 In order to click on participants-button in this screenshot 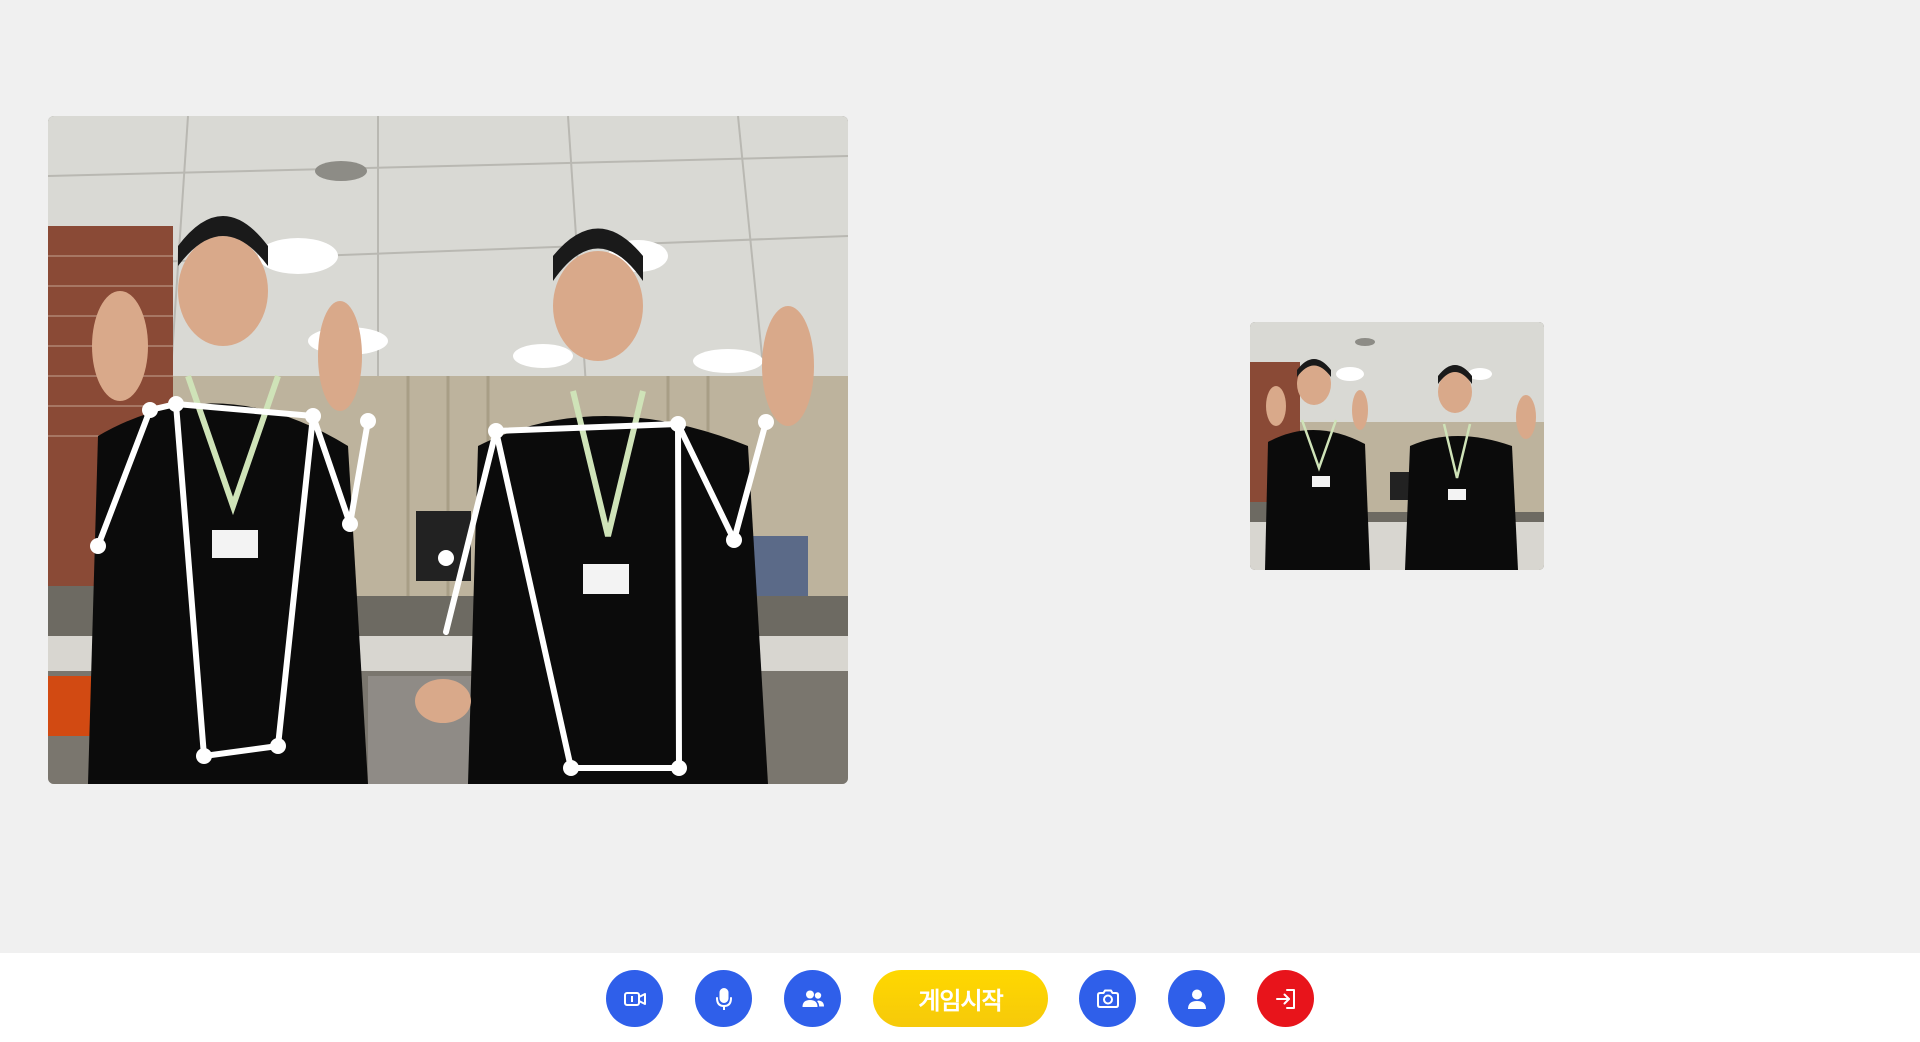, I will do `click(812, 998)`.